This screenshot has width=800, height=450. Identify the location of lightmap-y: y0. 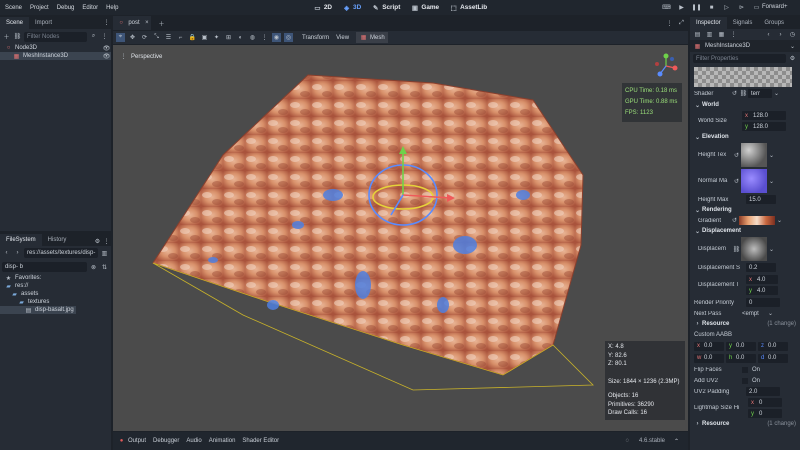
(765, 413).